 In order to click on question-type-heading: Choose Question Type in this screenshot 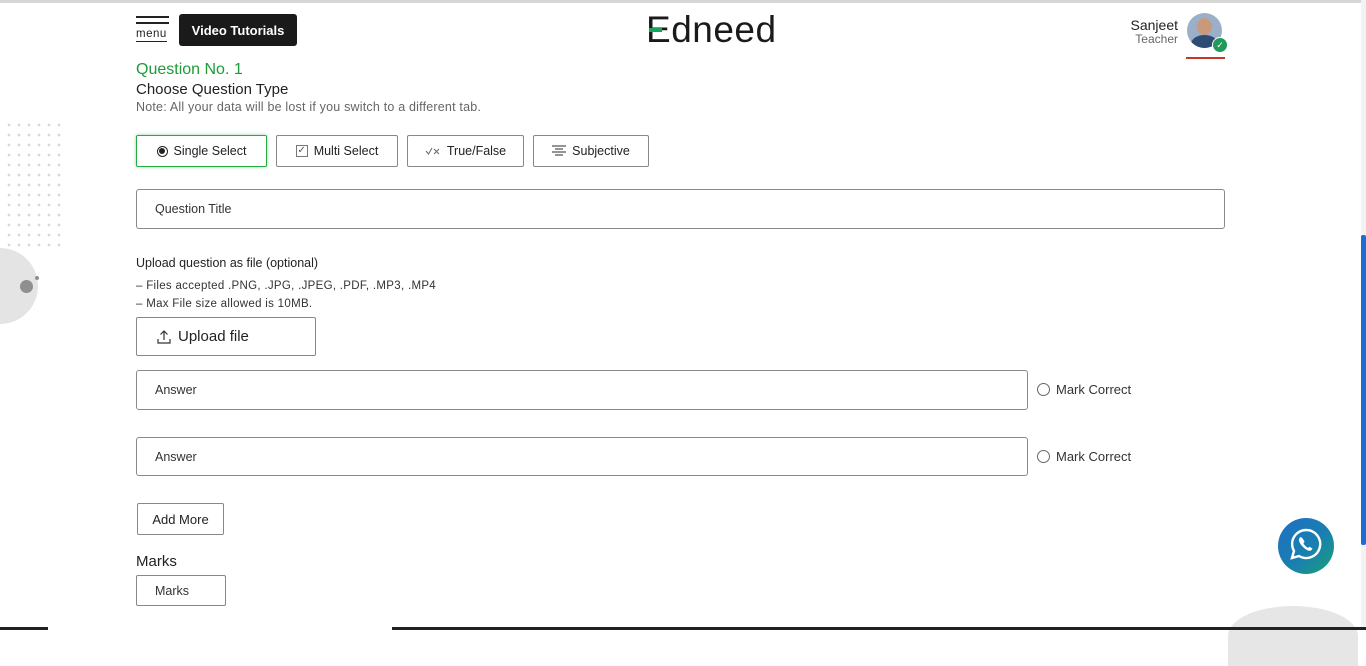, I will do `click(212, 89)`.